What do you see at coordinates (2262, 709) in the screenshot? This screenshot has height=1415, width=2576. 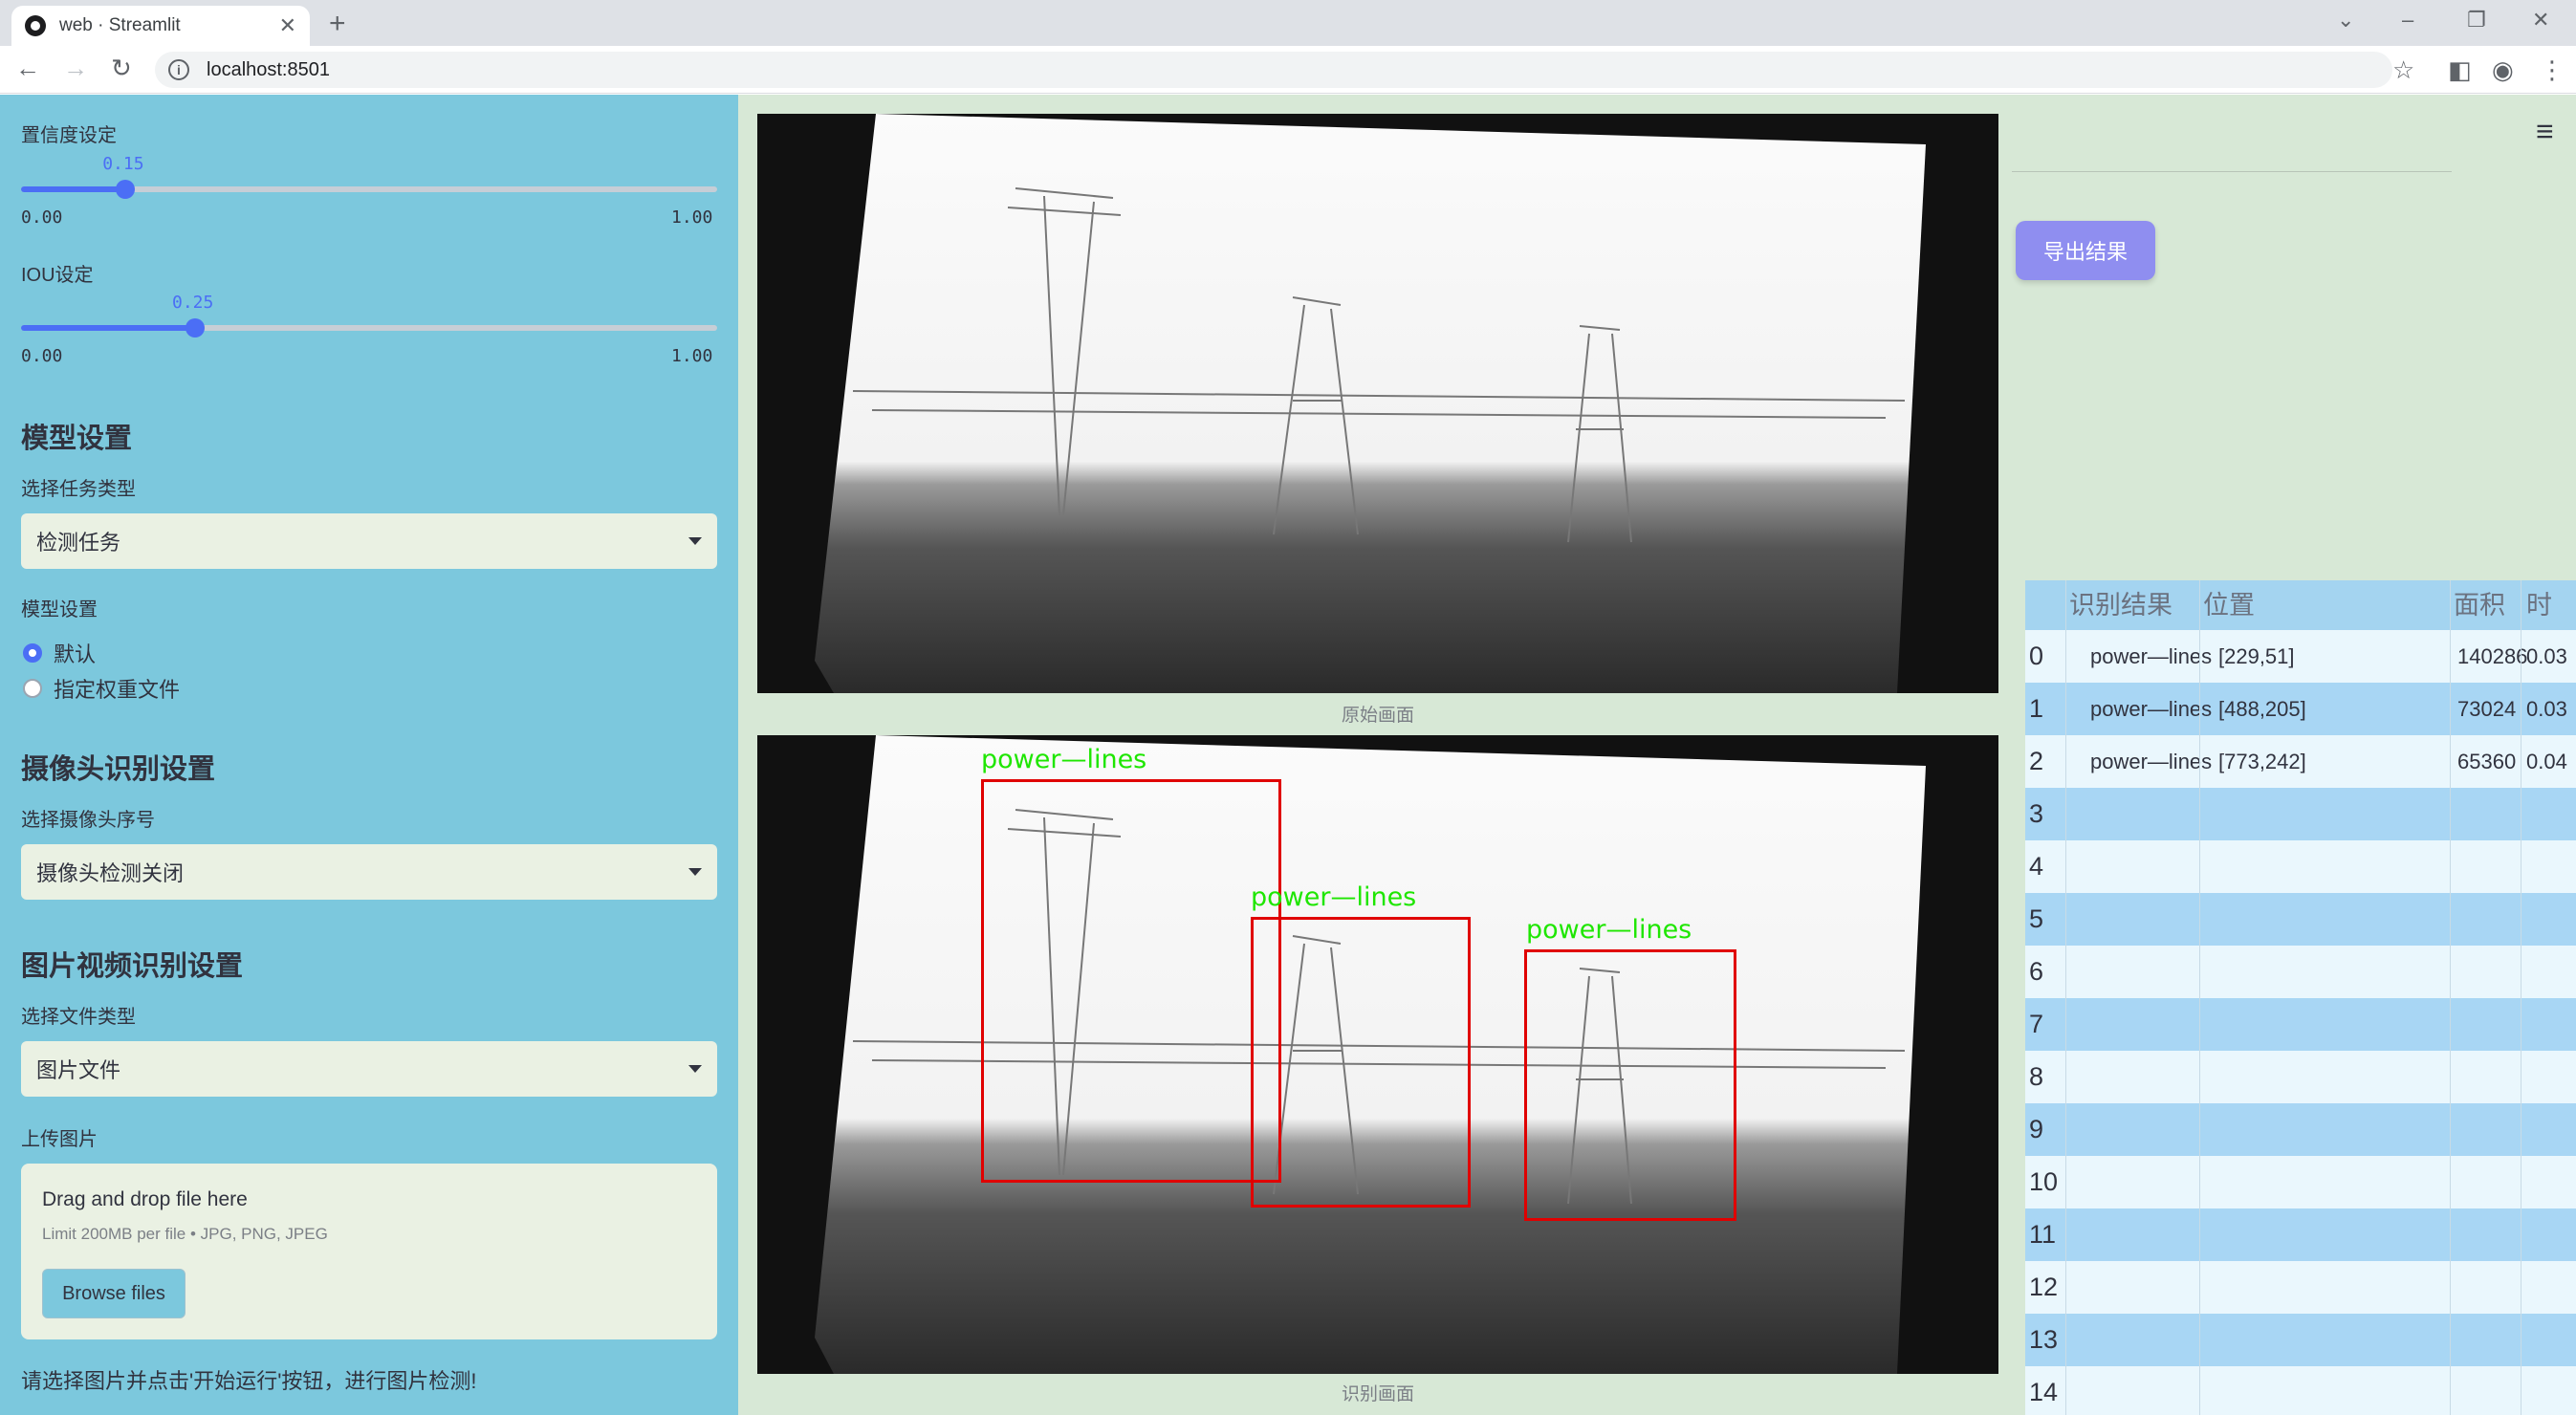 I see `cell-position: [488,205]` at bounding box center [2262, 709].